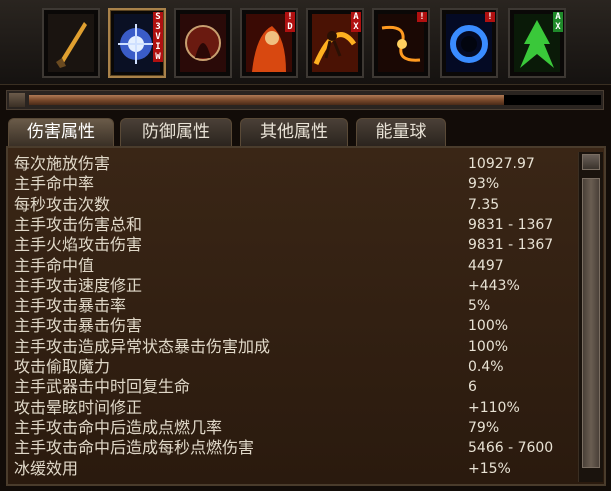 The width and height of the screenshot is (611, 491). I want to click on stat-value: 93%, so click(484, 184).